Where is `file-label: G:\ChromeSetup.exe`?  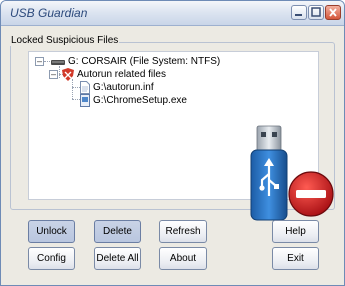
file-label: G:\ChromeSetup.exe is located at coordinates (140, 100).